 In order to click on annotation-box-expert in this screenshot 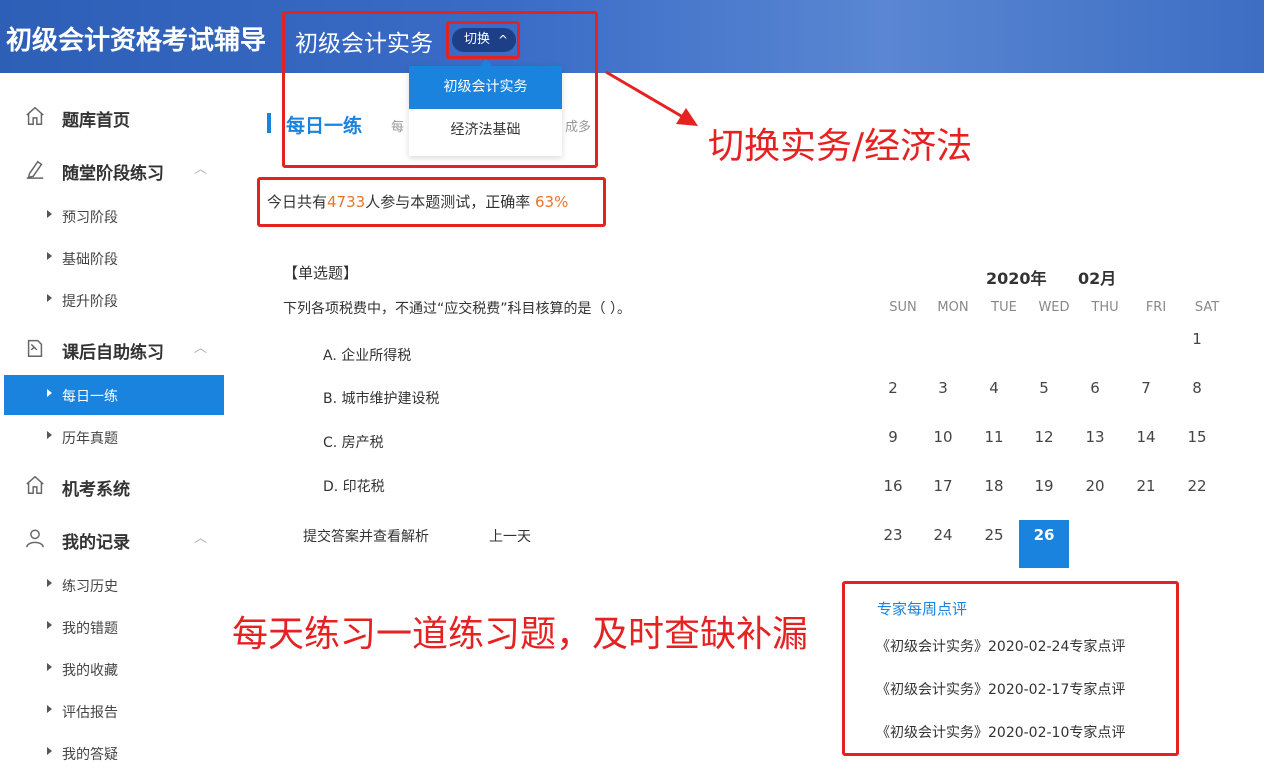, I will do `click(1010, 668)`.